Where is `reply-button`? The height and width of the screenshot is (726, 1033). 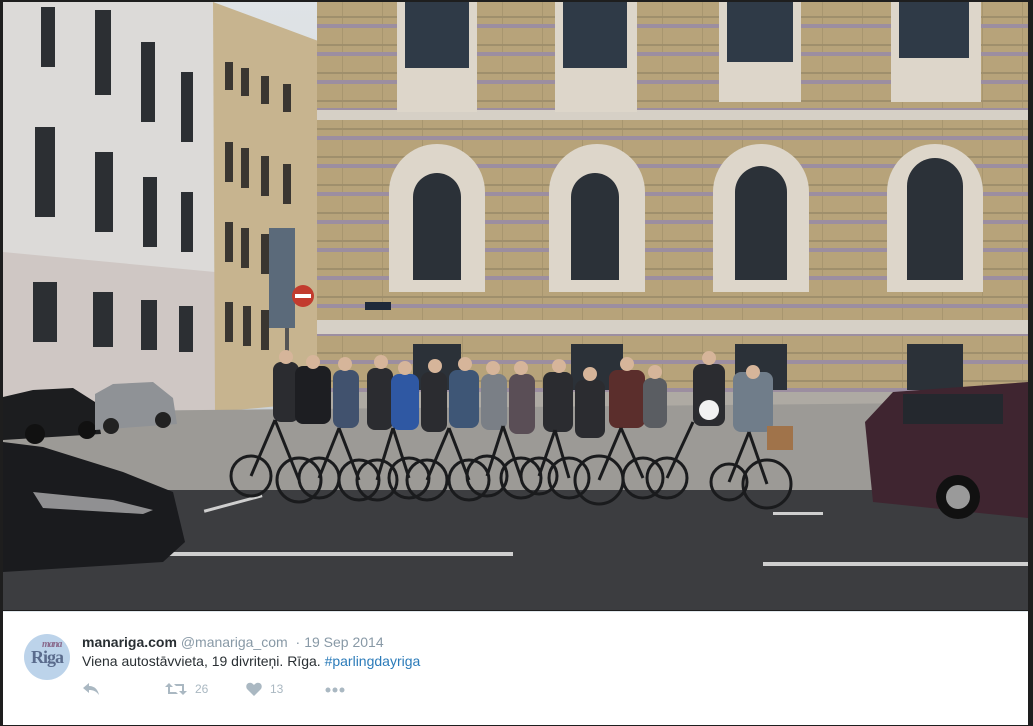
reply-button is located at coordinates (91, 689).